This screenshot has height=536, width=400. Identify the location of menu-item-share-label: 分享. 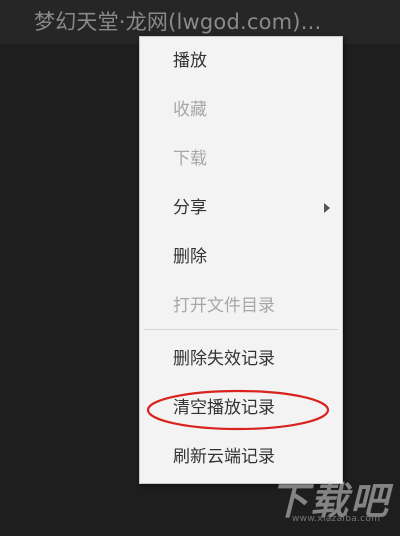
(190, 208).